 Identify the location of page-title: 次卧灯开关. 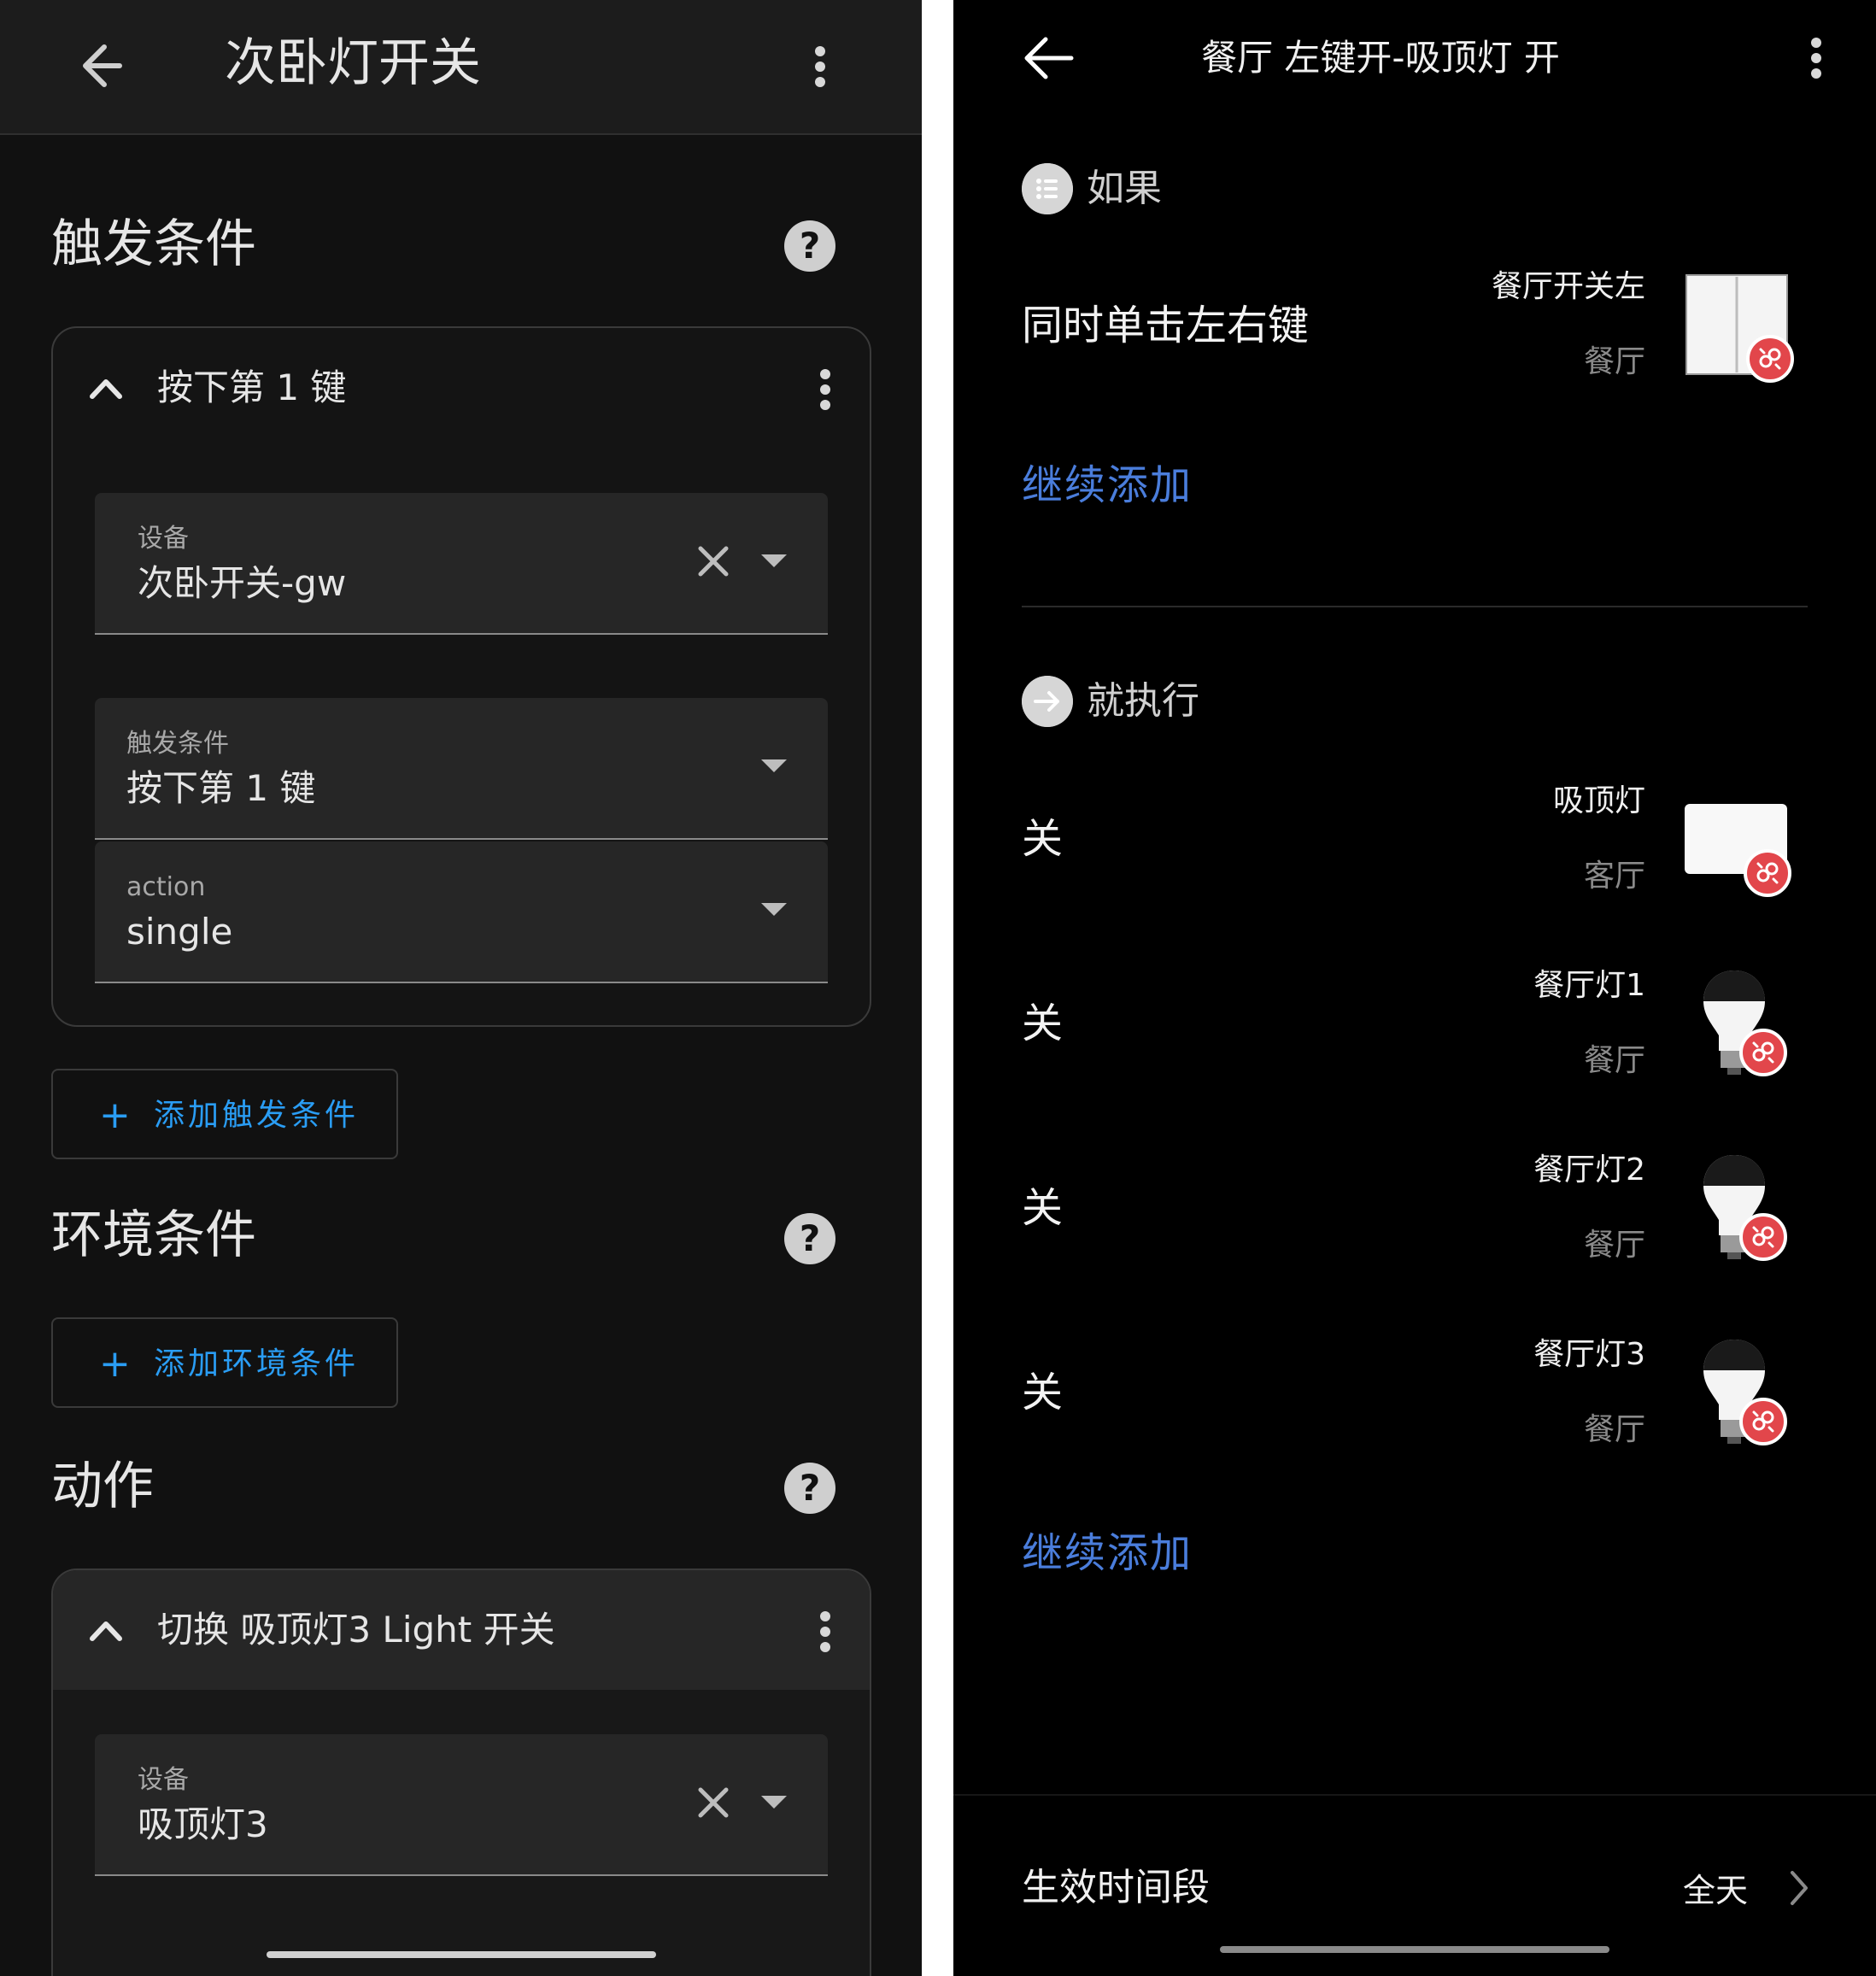
(353, 63).